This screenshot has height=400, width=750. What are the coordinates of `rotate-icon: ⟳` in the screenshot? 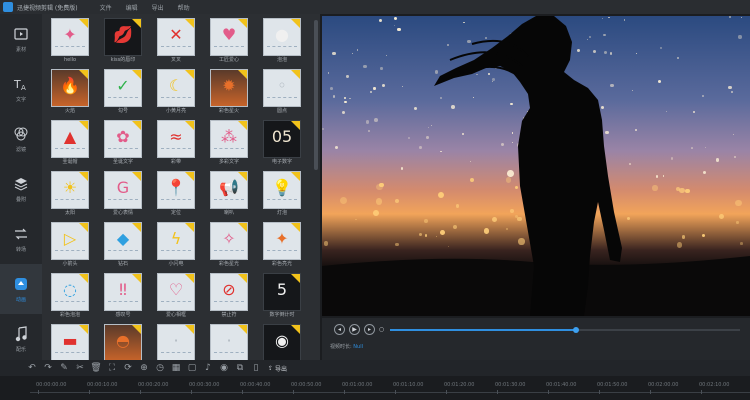 It's located at (128, 368).